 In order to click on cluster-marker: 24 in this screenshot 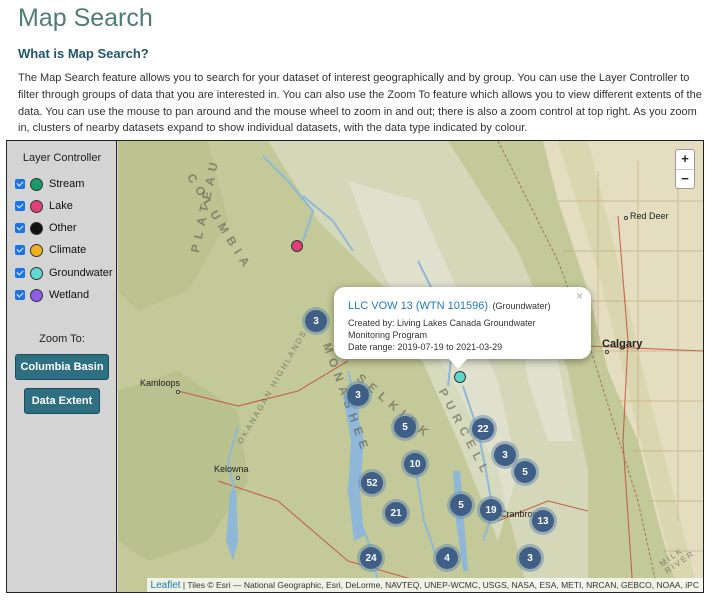, I will do `click(371, 558)`.